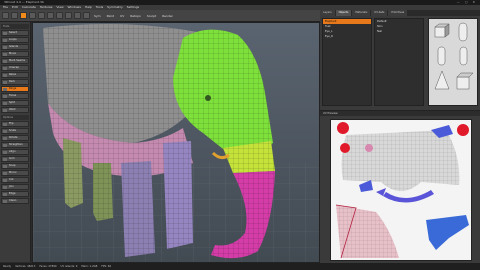 The width and height of the screenshot is (480, 270). Describe the element at coordinates (442, 80) in the screenshot. I see `cone-icon` at that location.